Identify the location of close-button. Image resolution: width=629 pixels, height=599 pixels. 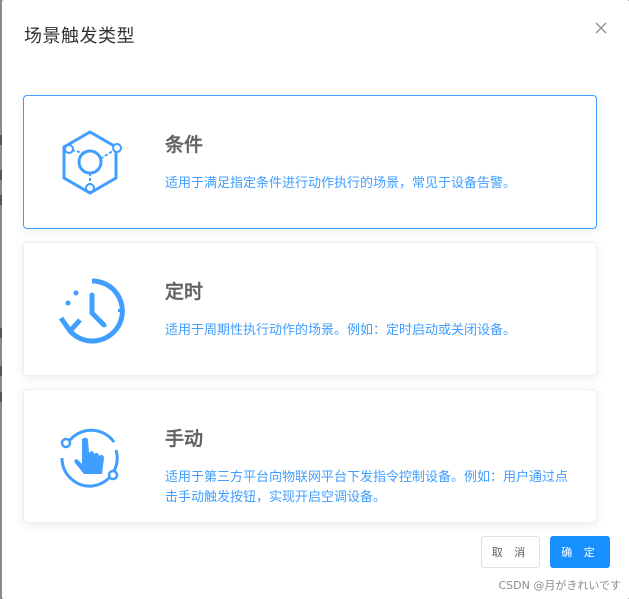
(601, 28).